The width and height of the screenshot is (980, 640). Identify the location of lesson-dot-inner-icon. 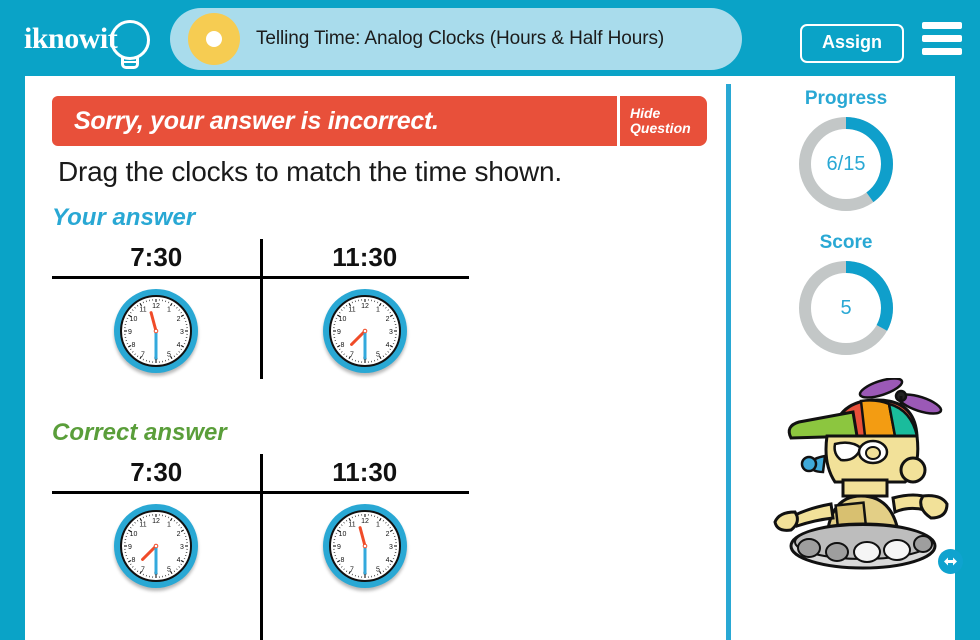
(214, 39).